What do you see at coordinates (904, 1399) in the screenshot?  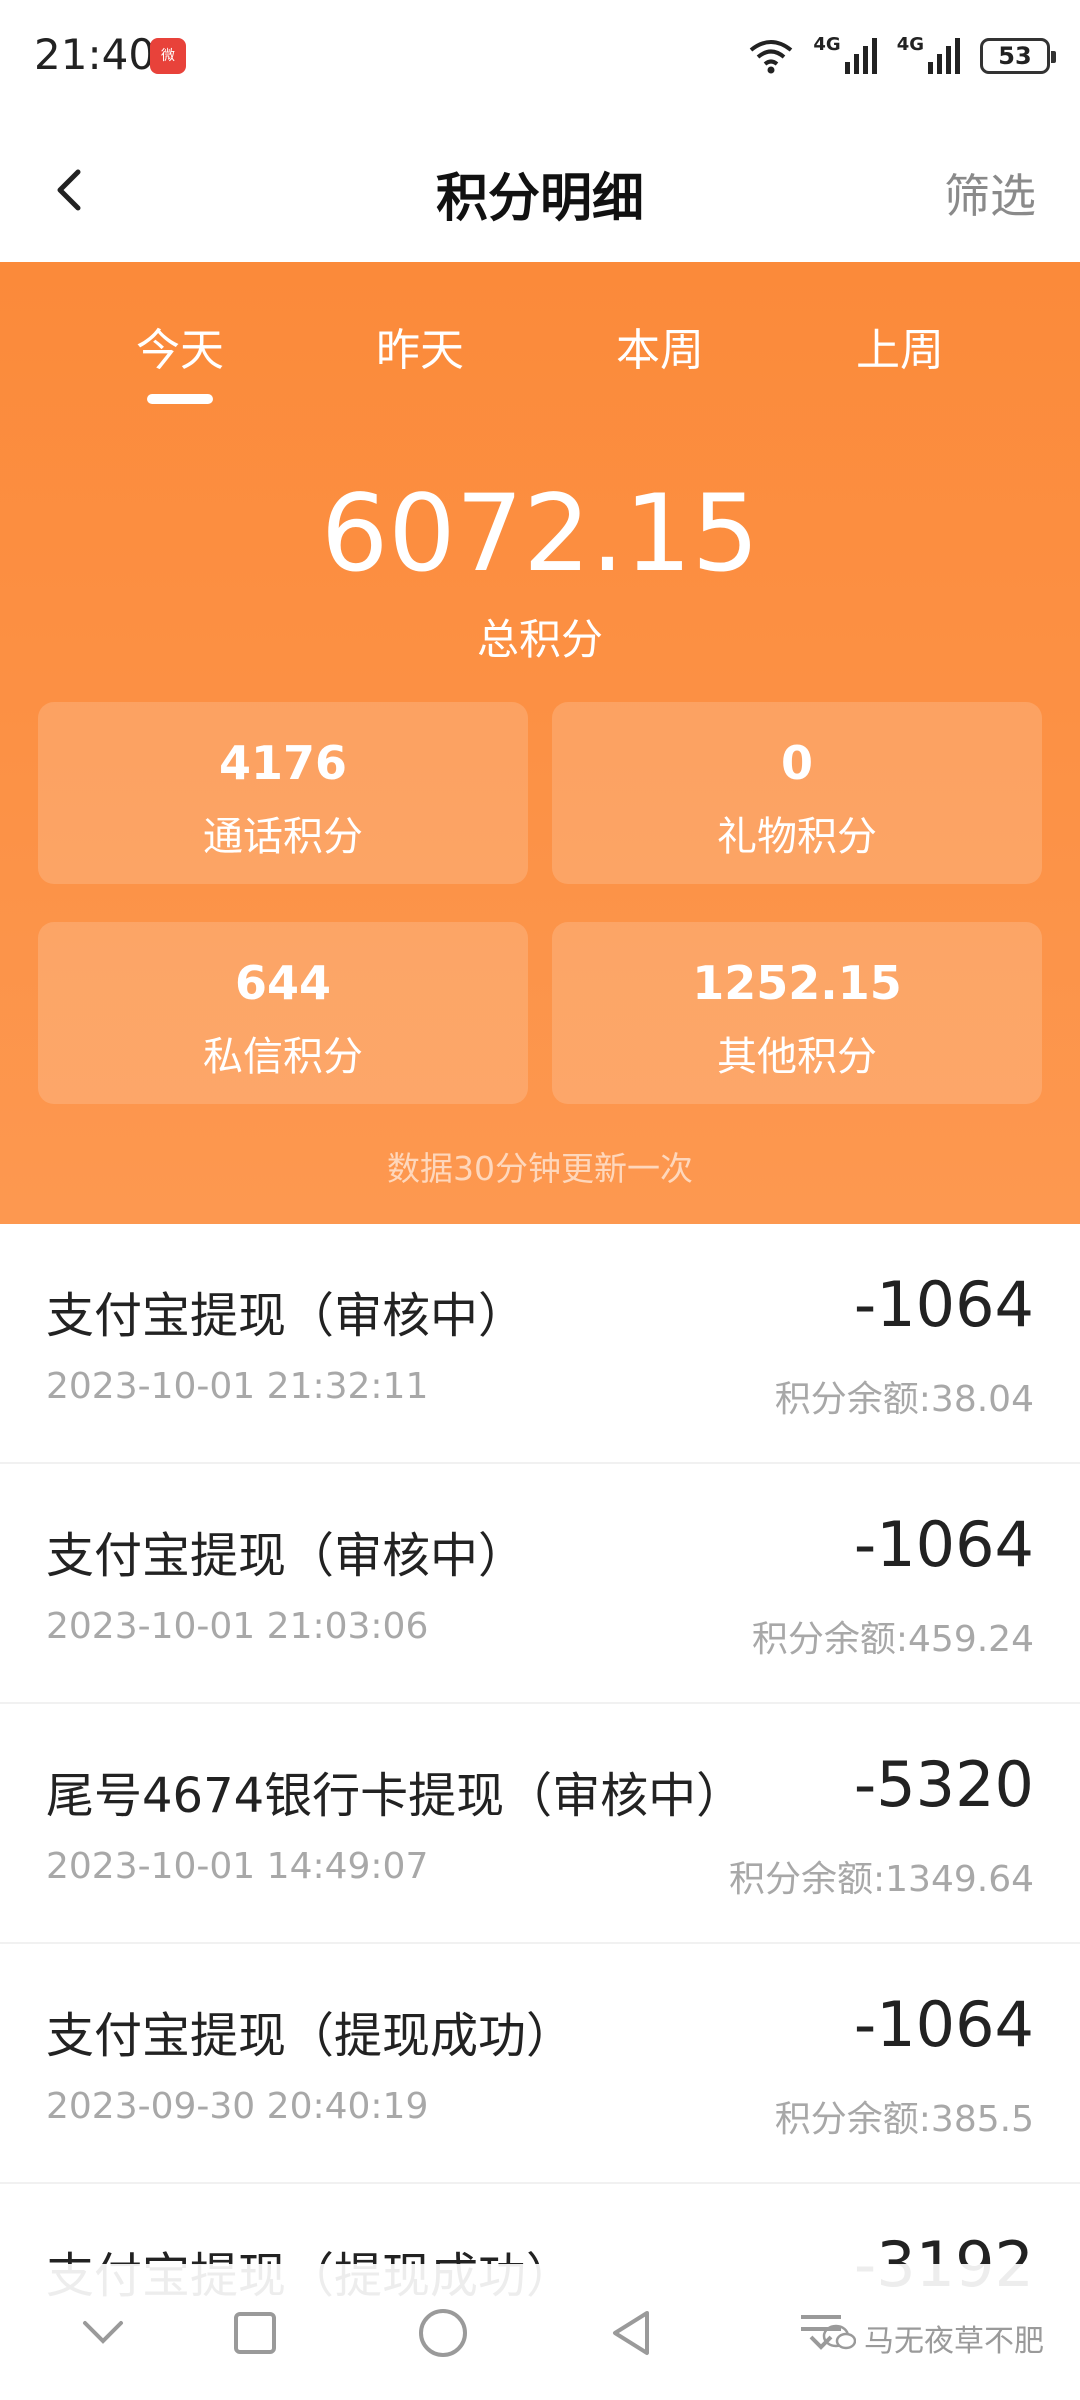 I see `record-balance: 积分余额:38.04` at bounding box center [904, 1399].